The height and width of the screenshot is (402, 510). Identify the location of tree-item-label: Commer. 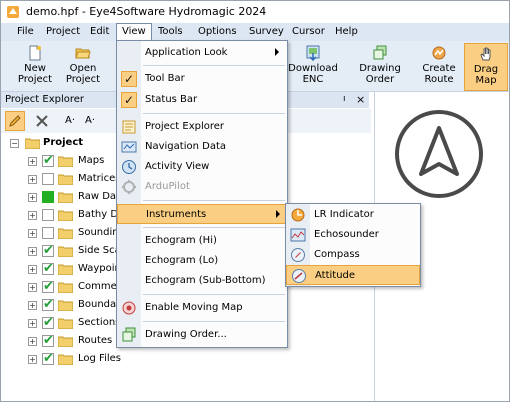
(99, 286).